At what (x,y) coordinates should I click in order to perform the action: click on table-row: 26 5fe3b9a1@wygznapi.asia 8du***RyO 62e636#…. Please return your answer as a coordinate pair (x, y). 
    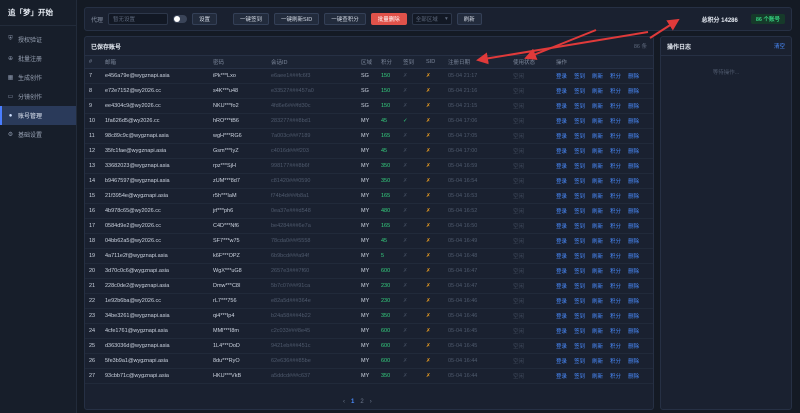
    Looking at the image, I should click on (369, 361).